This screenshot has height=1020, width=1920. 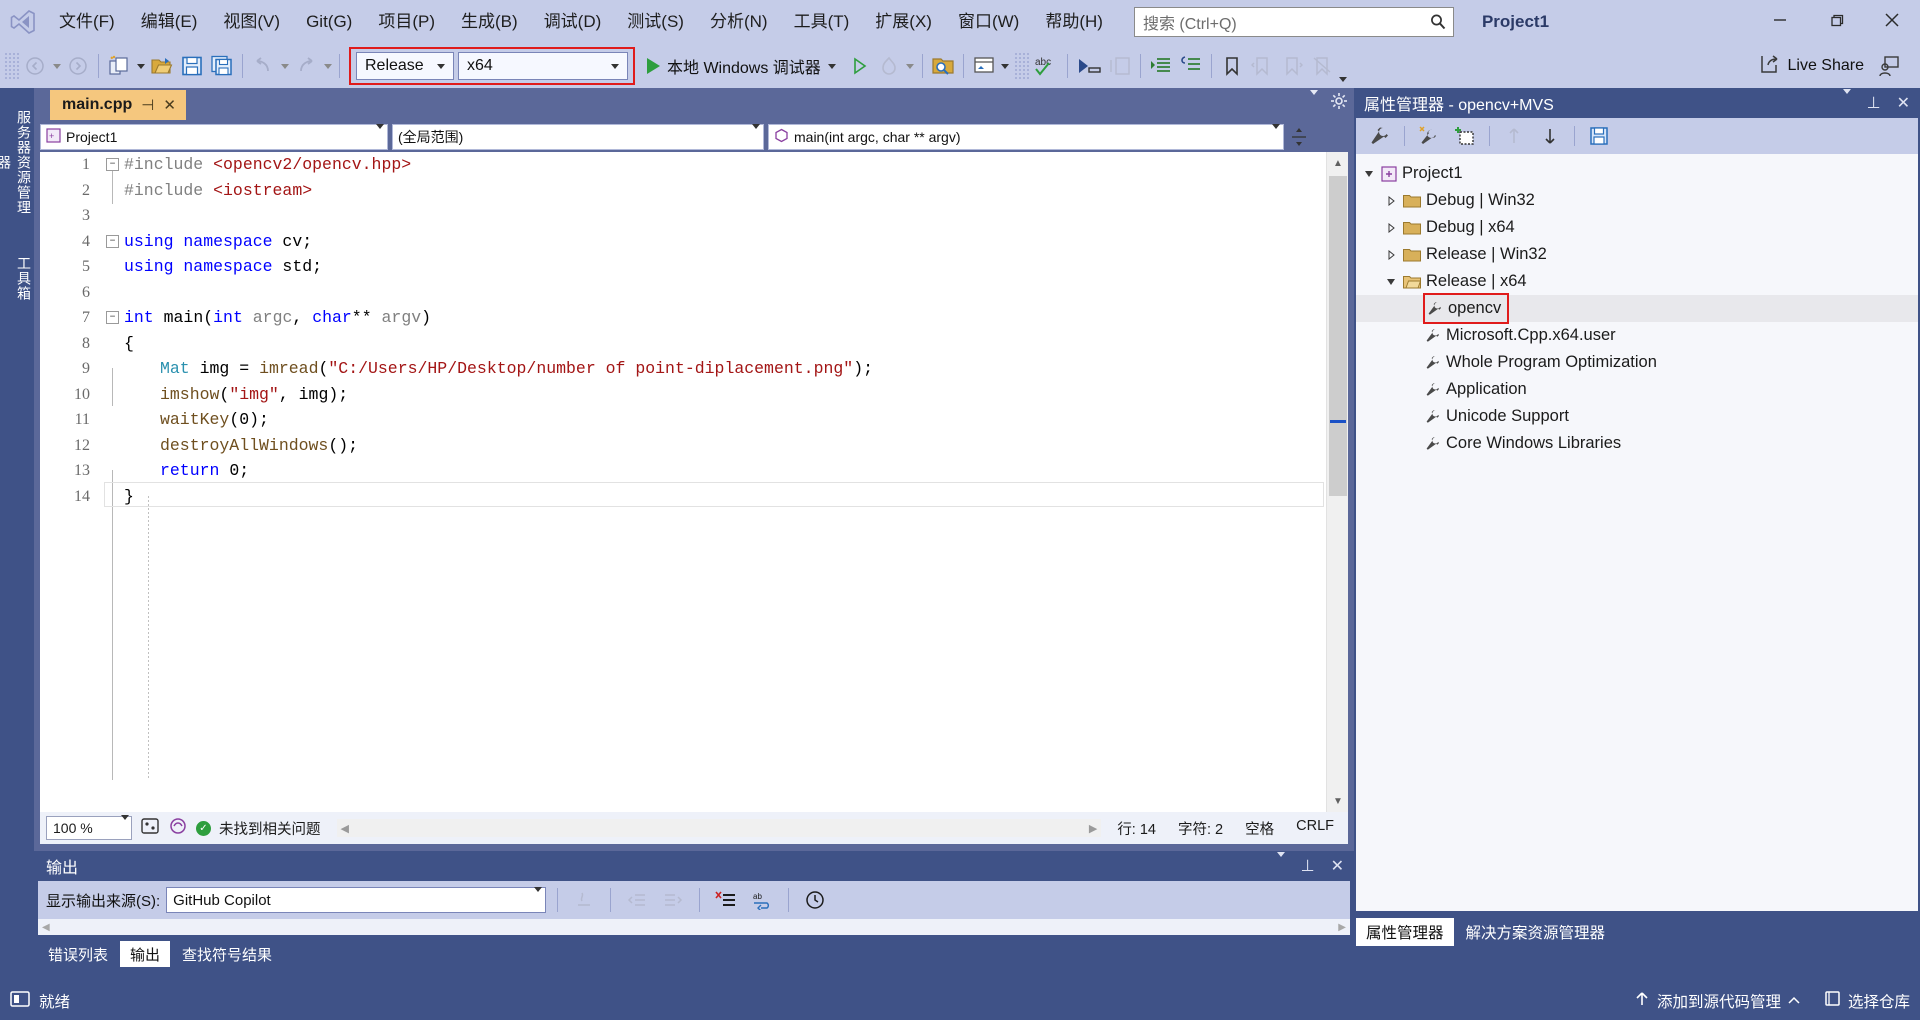 What do you see at coordinates (694, 927) in the screenshot?
I see `output-horizontal-scrollbar: ◀ ▶` at bounding box center [694, 927].